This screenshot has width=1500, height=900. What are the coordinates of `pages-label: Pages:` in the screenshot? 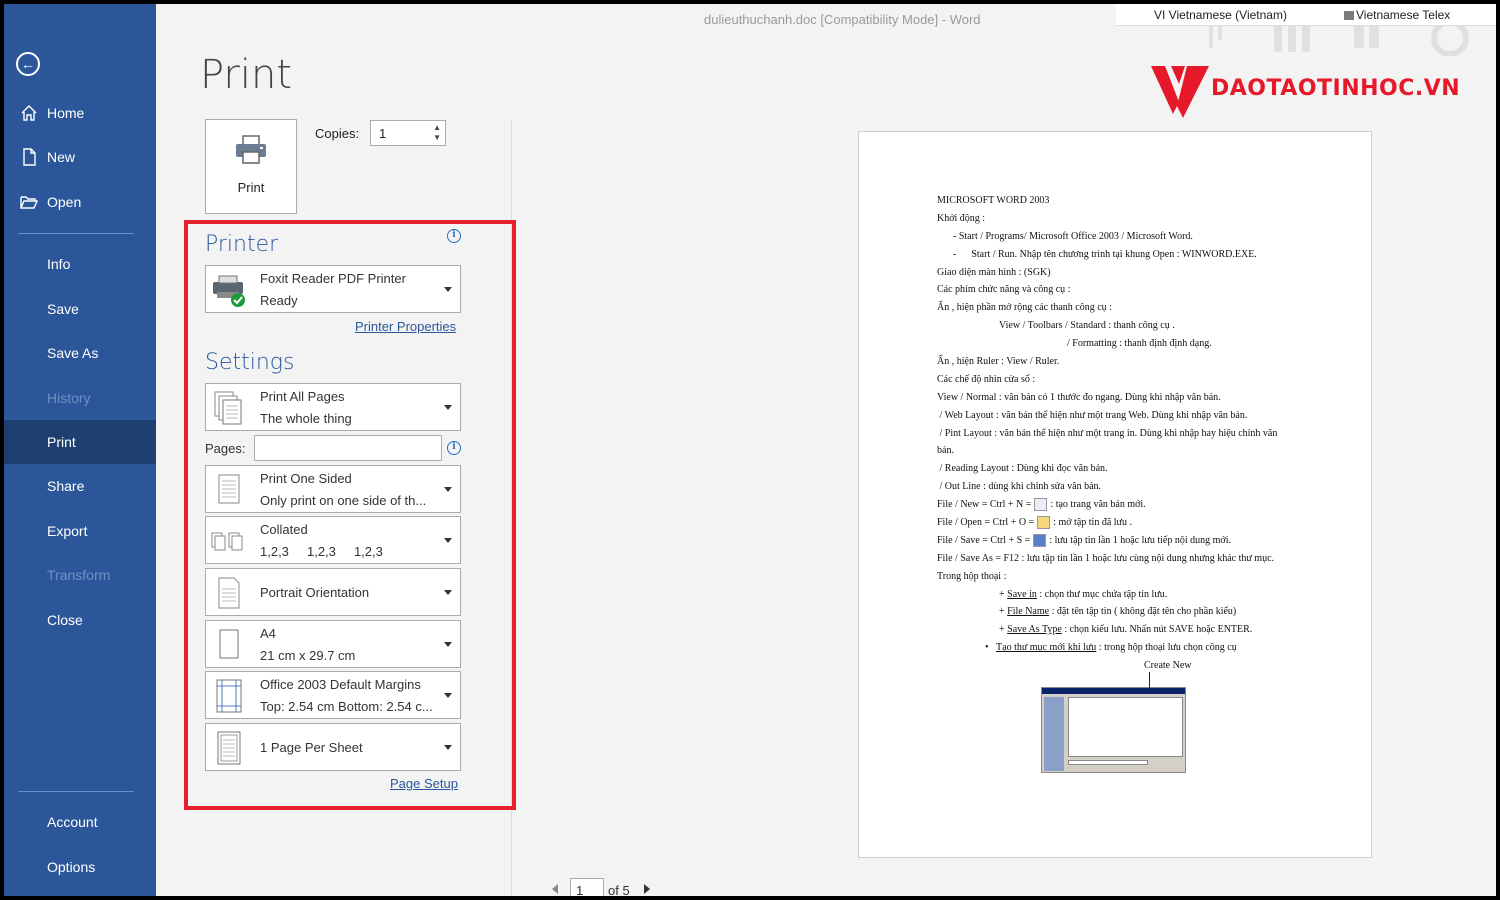 It's located at (225, 448).